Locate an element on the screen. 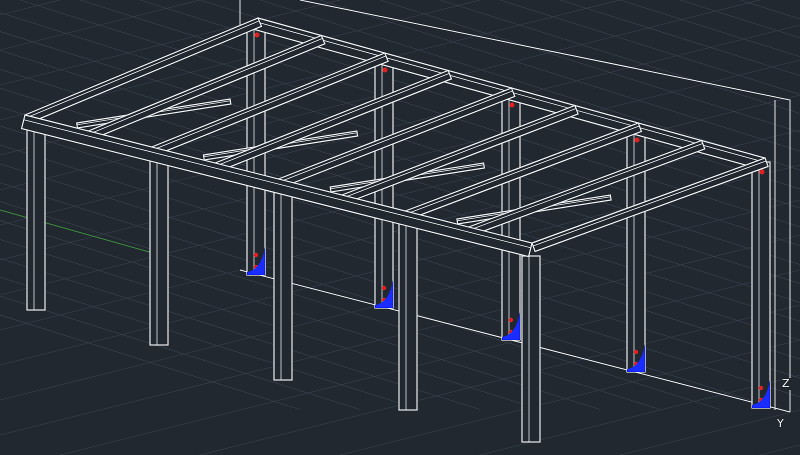  axis-label: Z is located at coordinates (786, 384).